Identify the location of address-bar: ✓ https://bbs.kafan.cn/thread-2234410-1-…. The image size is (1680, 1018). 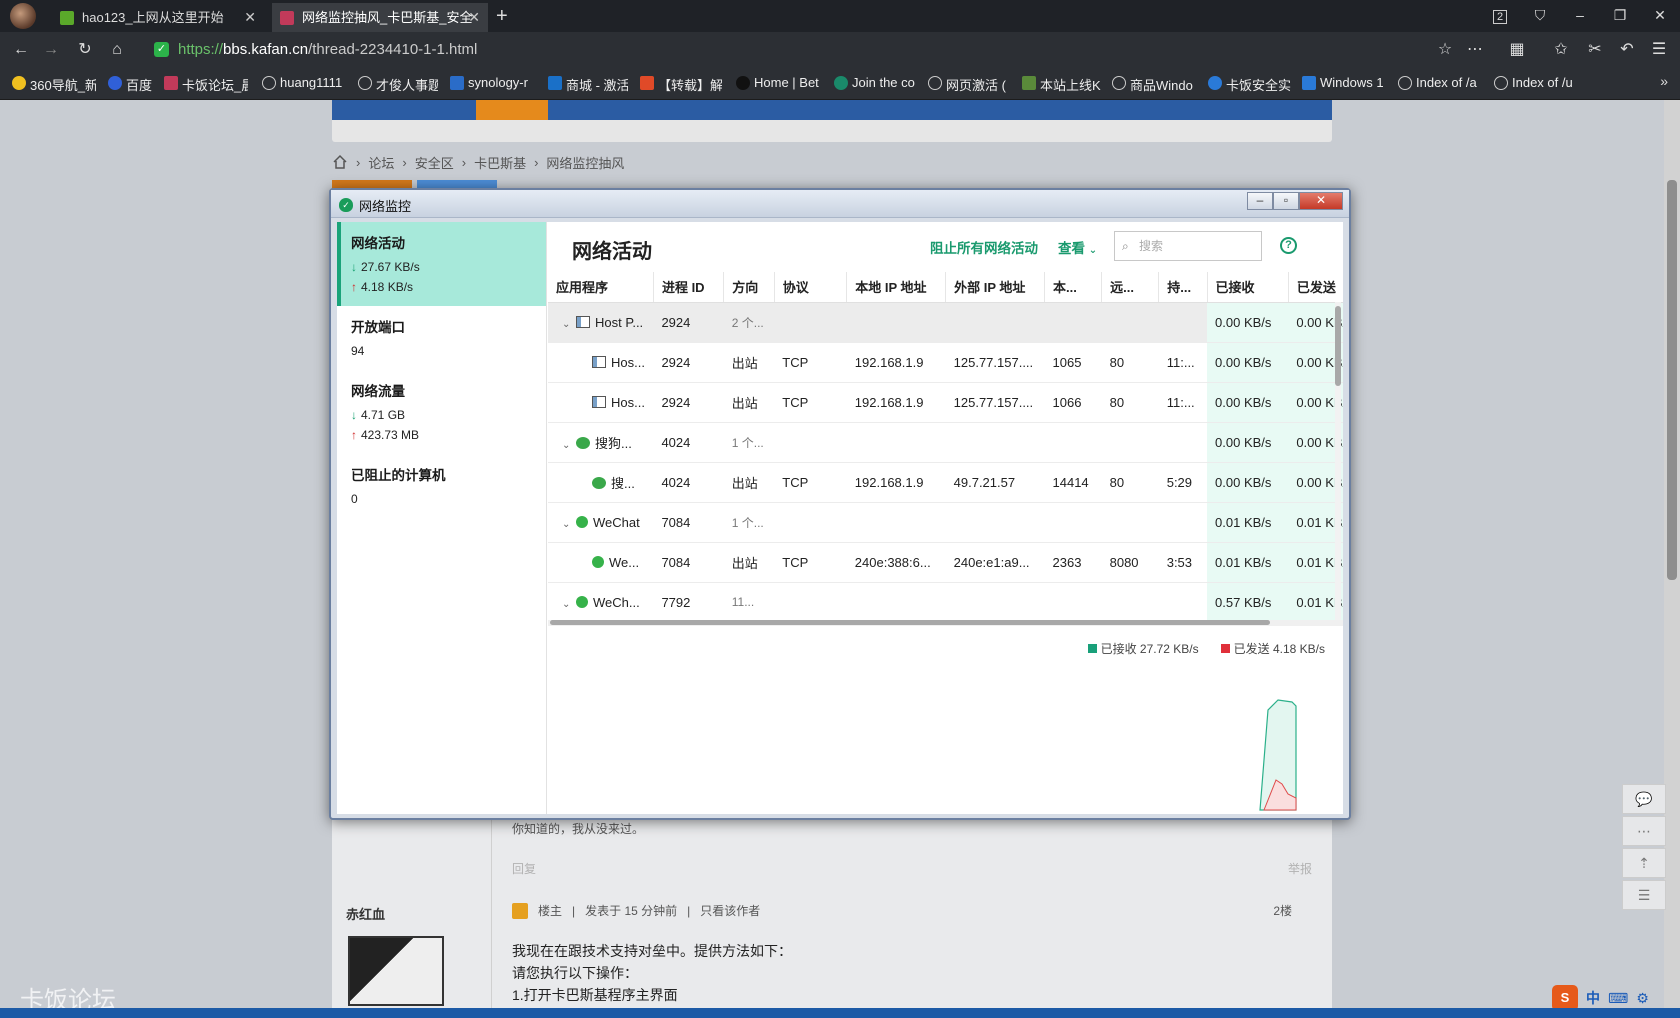
(805, 49).